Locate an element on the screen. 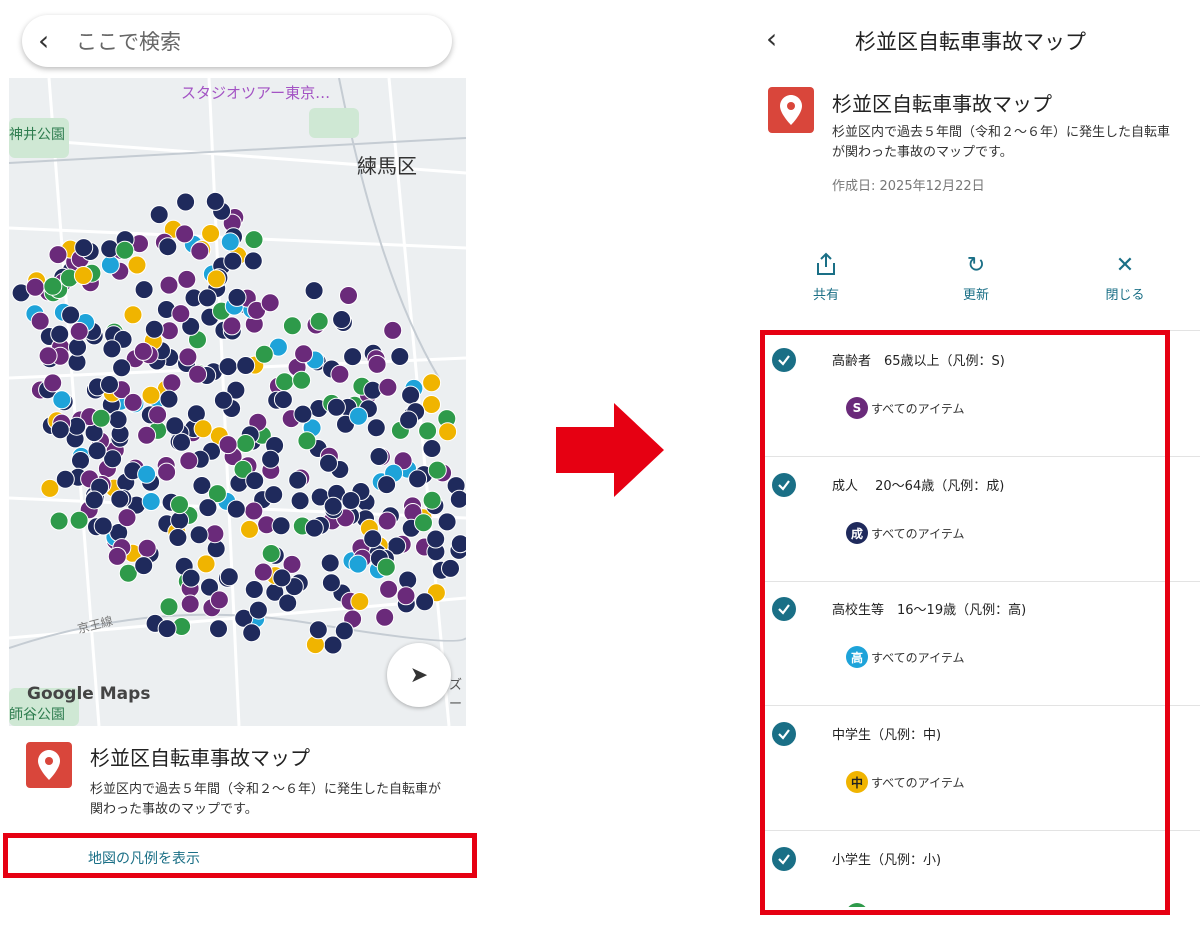  back-icon: ‹ is located at coordinates (771, 38).